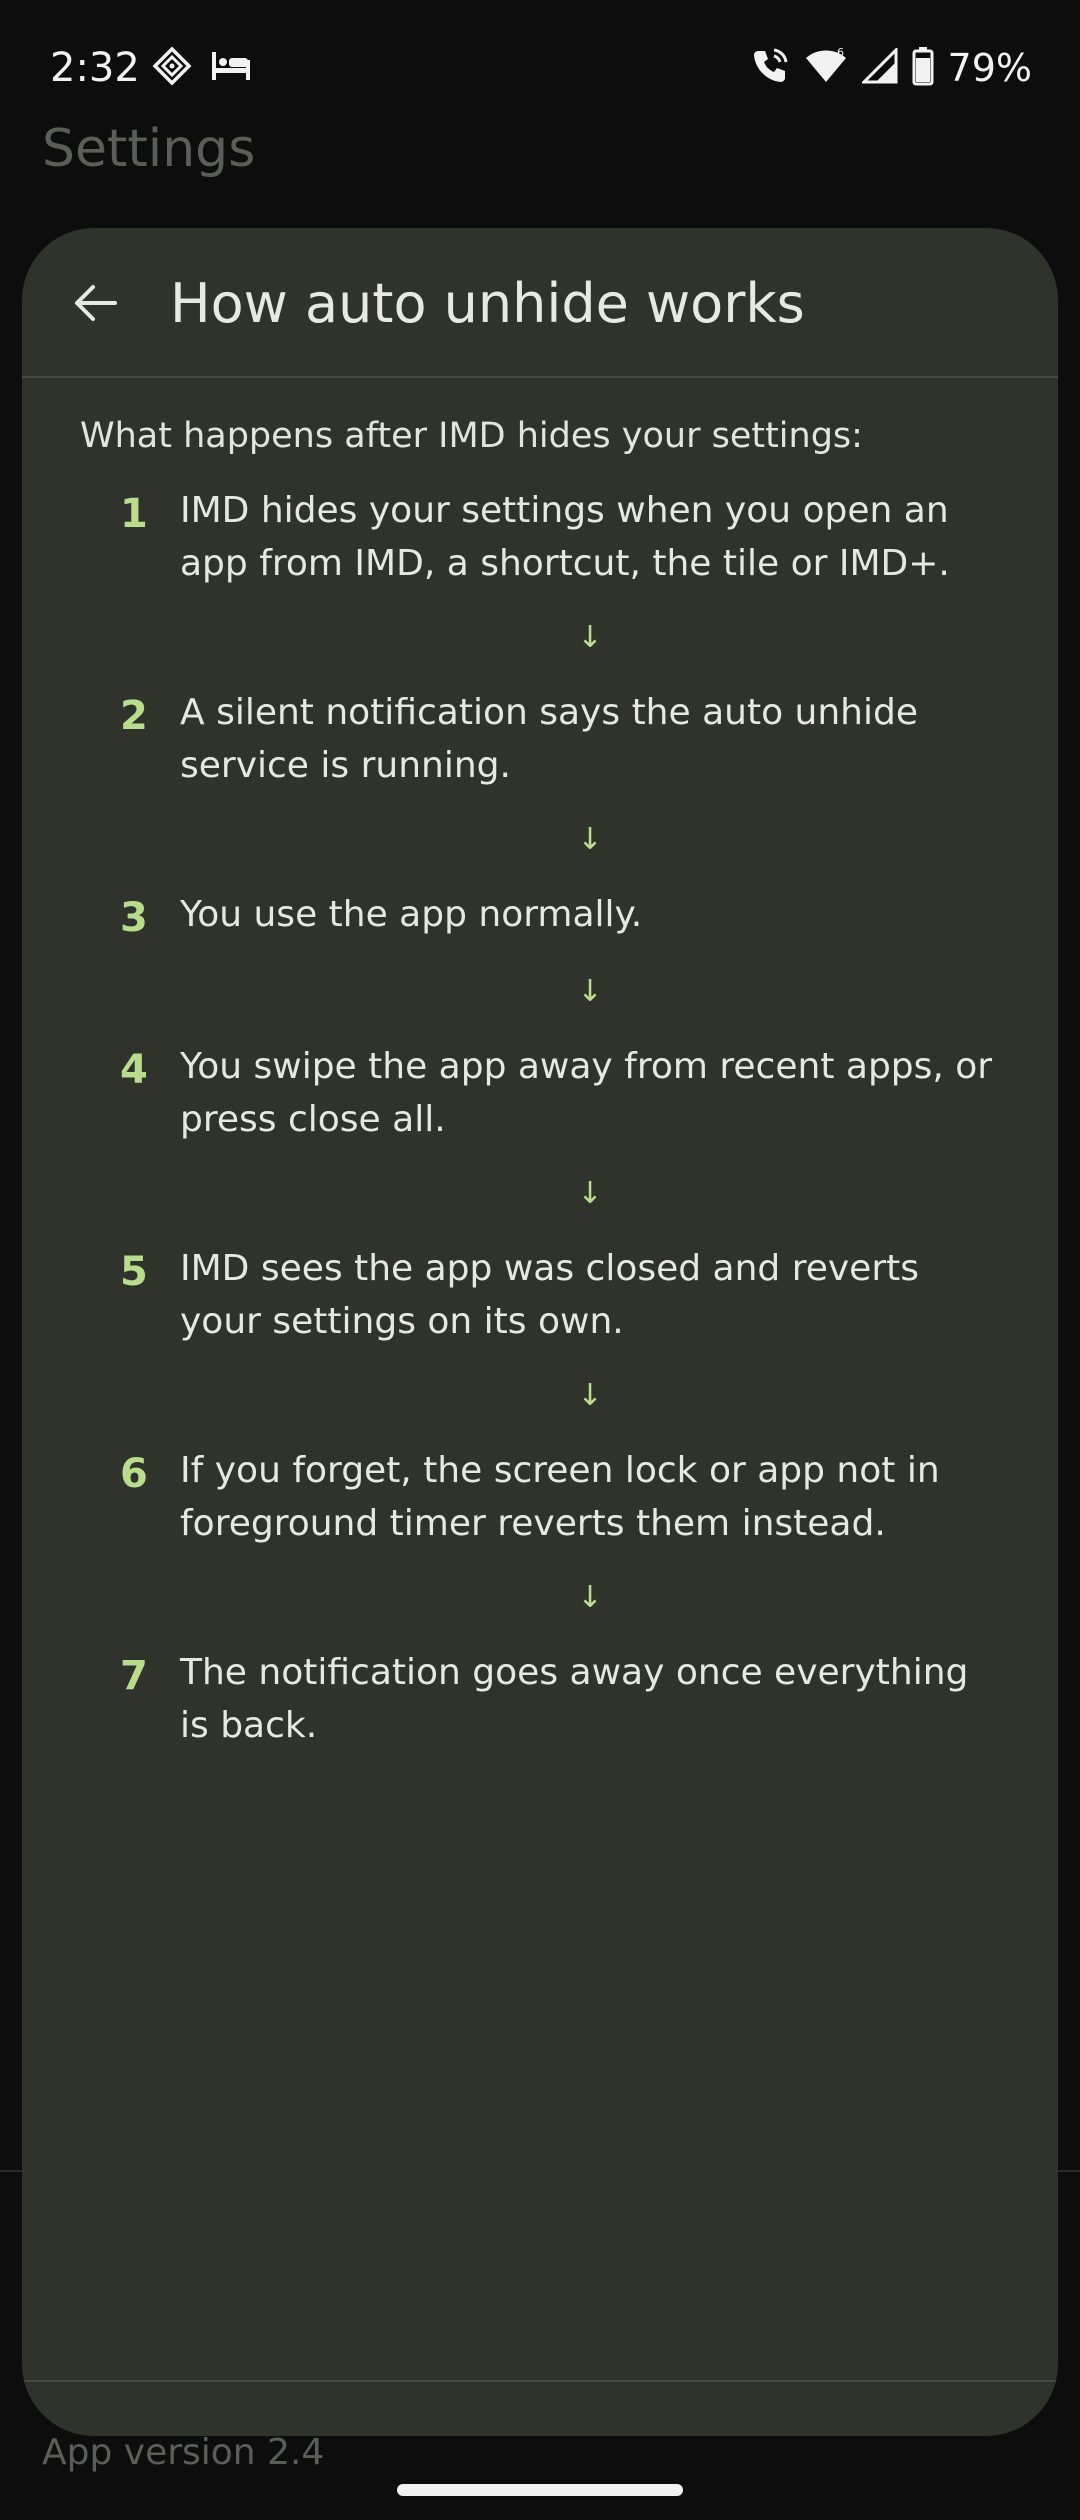 The image size is (1080, 2520). Describe the element at coordinates (95, 68) in the screenshot. I see `status-time: 2:32` at that location.